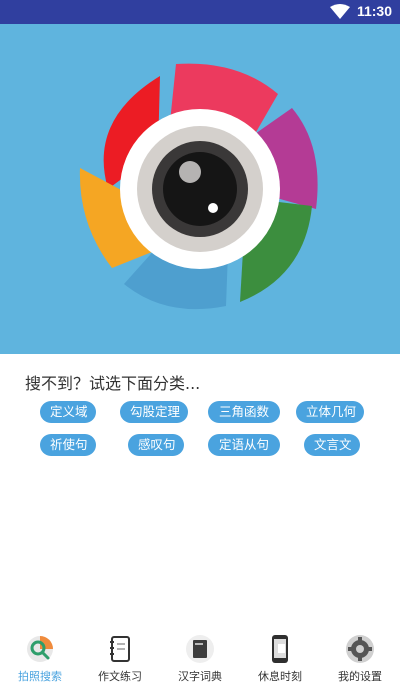  I want to click on tab-dictionary: 汉字词典, so click(200, 660).